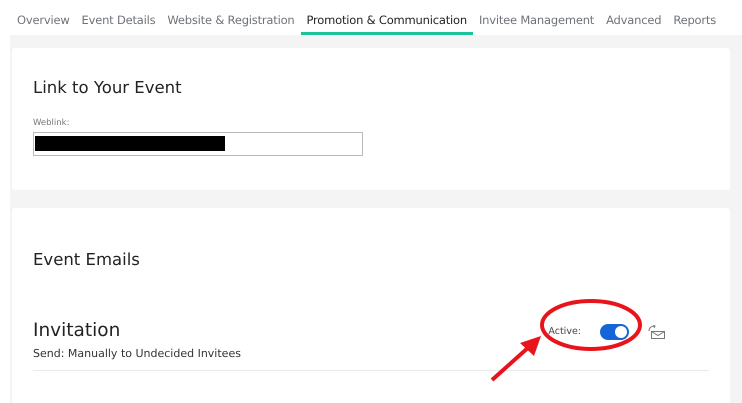  What do you see at coordinates (515, 359) in the screenshot?
I see `annotation-arrow` at bounding box center [515, 359].